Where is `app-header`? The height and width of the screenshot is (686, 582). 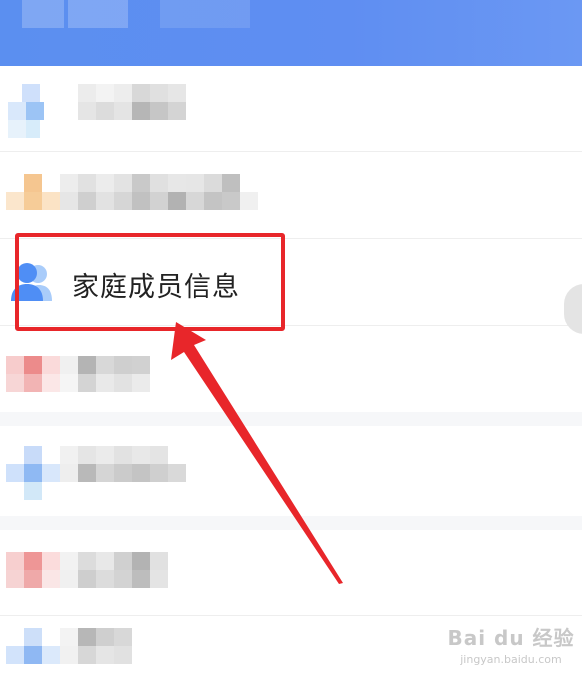
app-header is located at coordinates (291, 33).